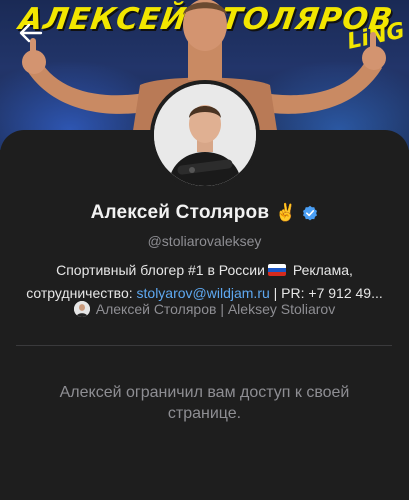 Image resolution: width=409 pixels, height=500 pixels. I want to click on linked-account-name: Алексей Столяров | Aleksey Stoliarov, so click(215, 309).